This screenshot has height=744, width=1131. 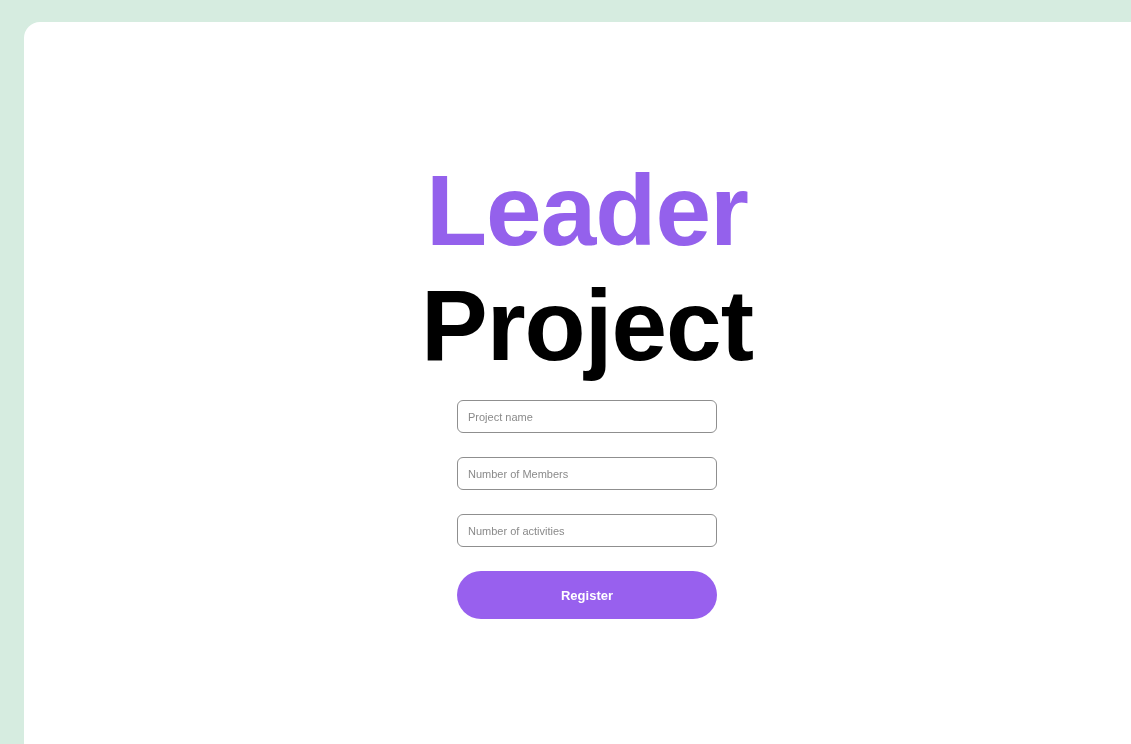 I want to click on register-button: Register, so click(x=587, y=595).